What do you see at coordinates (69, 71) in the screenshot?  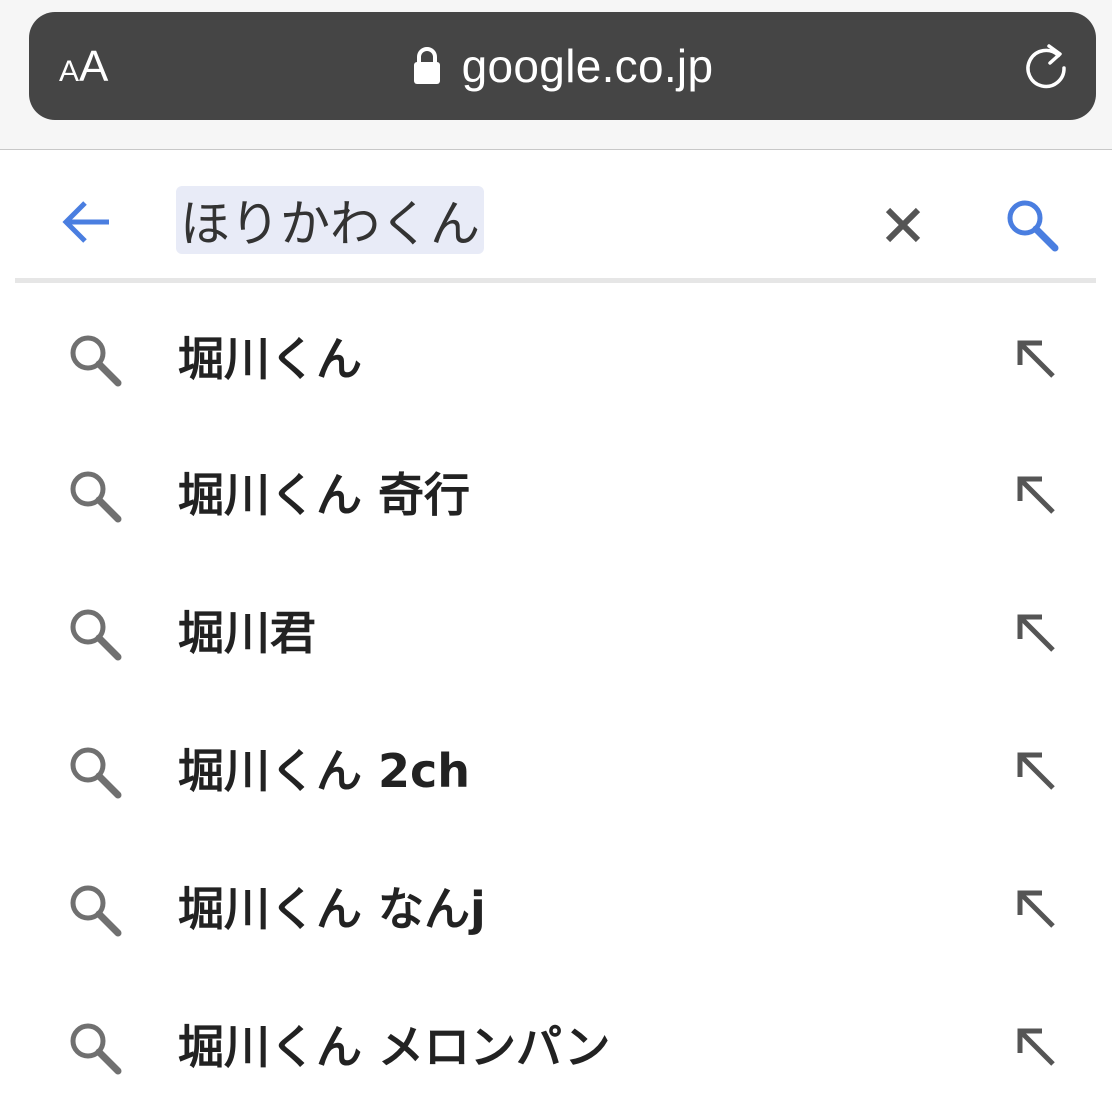 I see `text-size-small-label: A` at bounding box center [69, 71].